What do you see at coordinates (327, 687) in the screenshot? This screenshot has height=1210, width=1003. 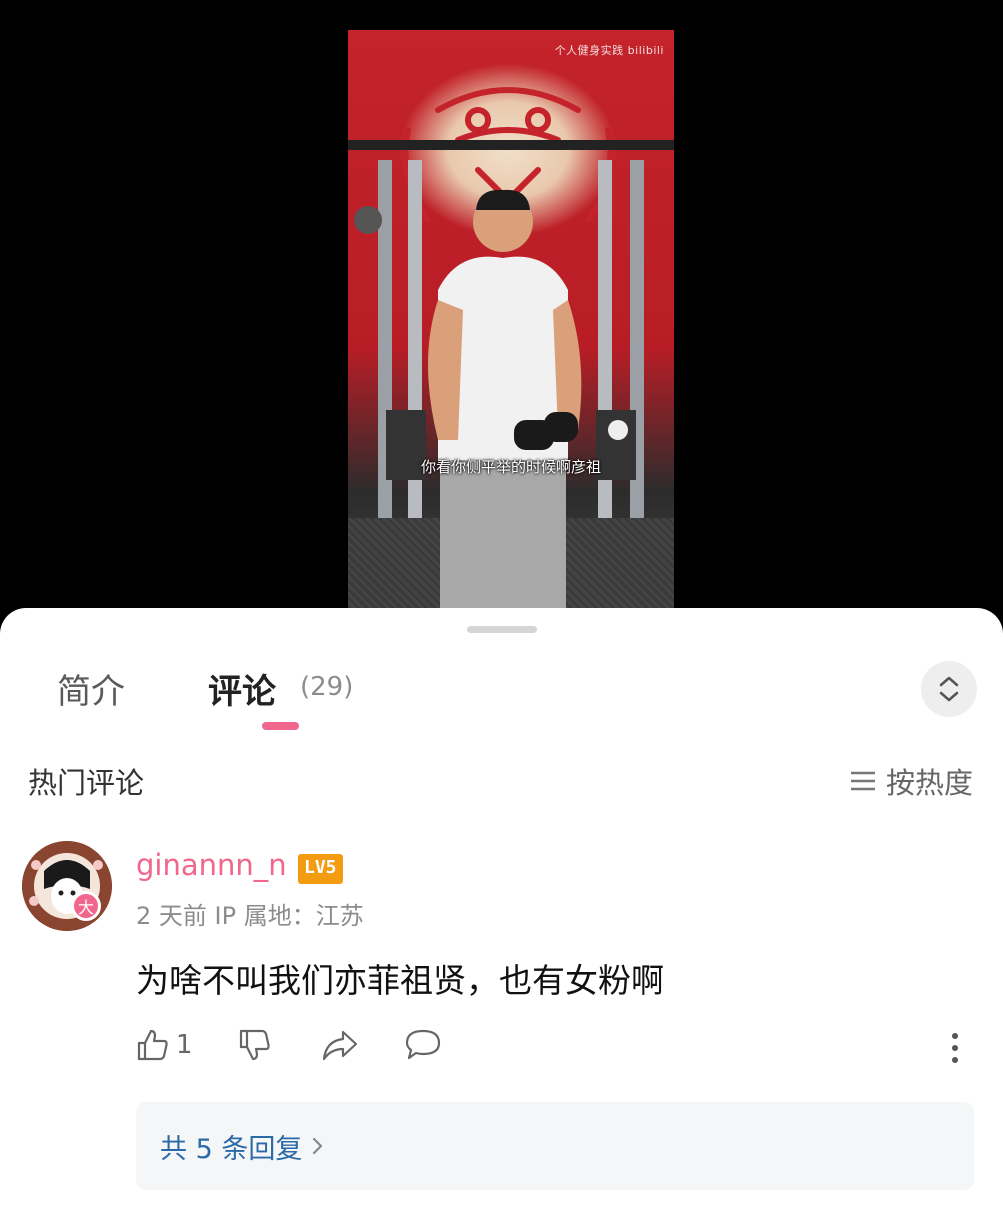 I see `comment-count: (29)` at bounding box center [327, 687].